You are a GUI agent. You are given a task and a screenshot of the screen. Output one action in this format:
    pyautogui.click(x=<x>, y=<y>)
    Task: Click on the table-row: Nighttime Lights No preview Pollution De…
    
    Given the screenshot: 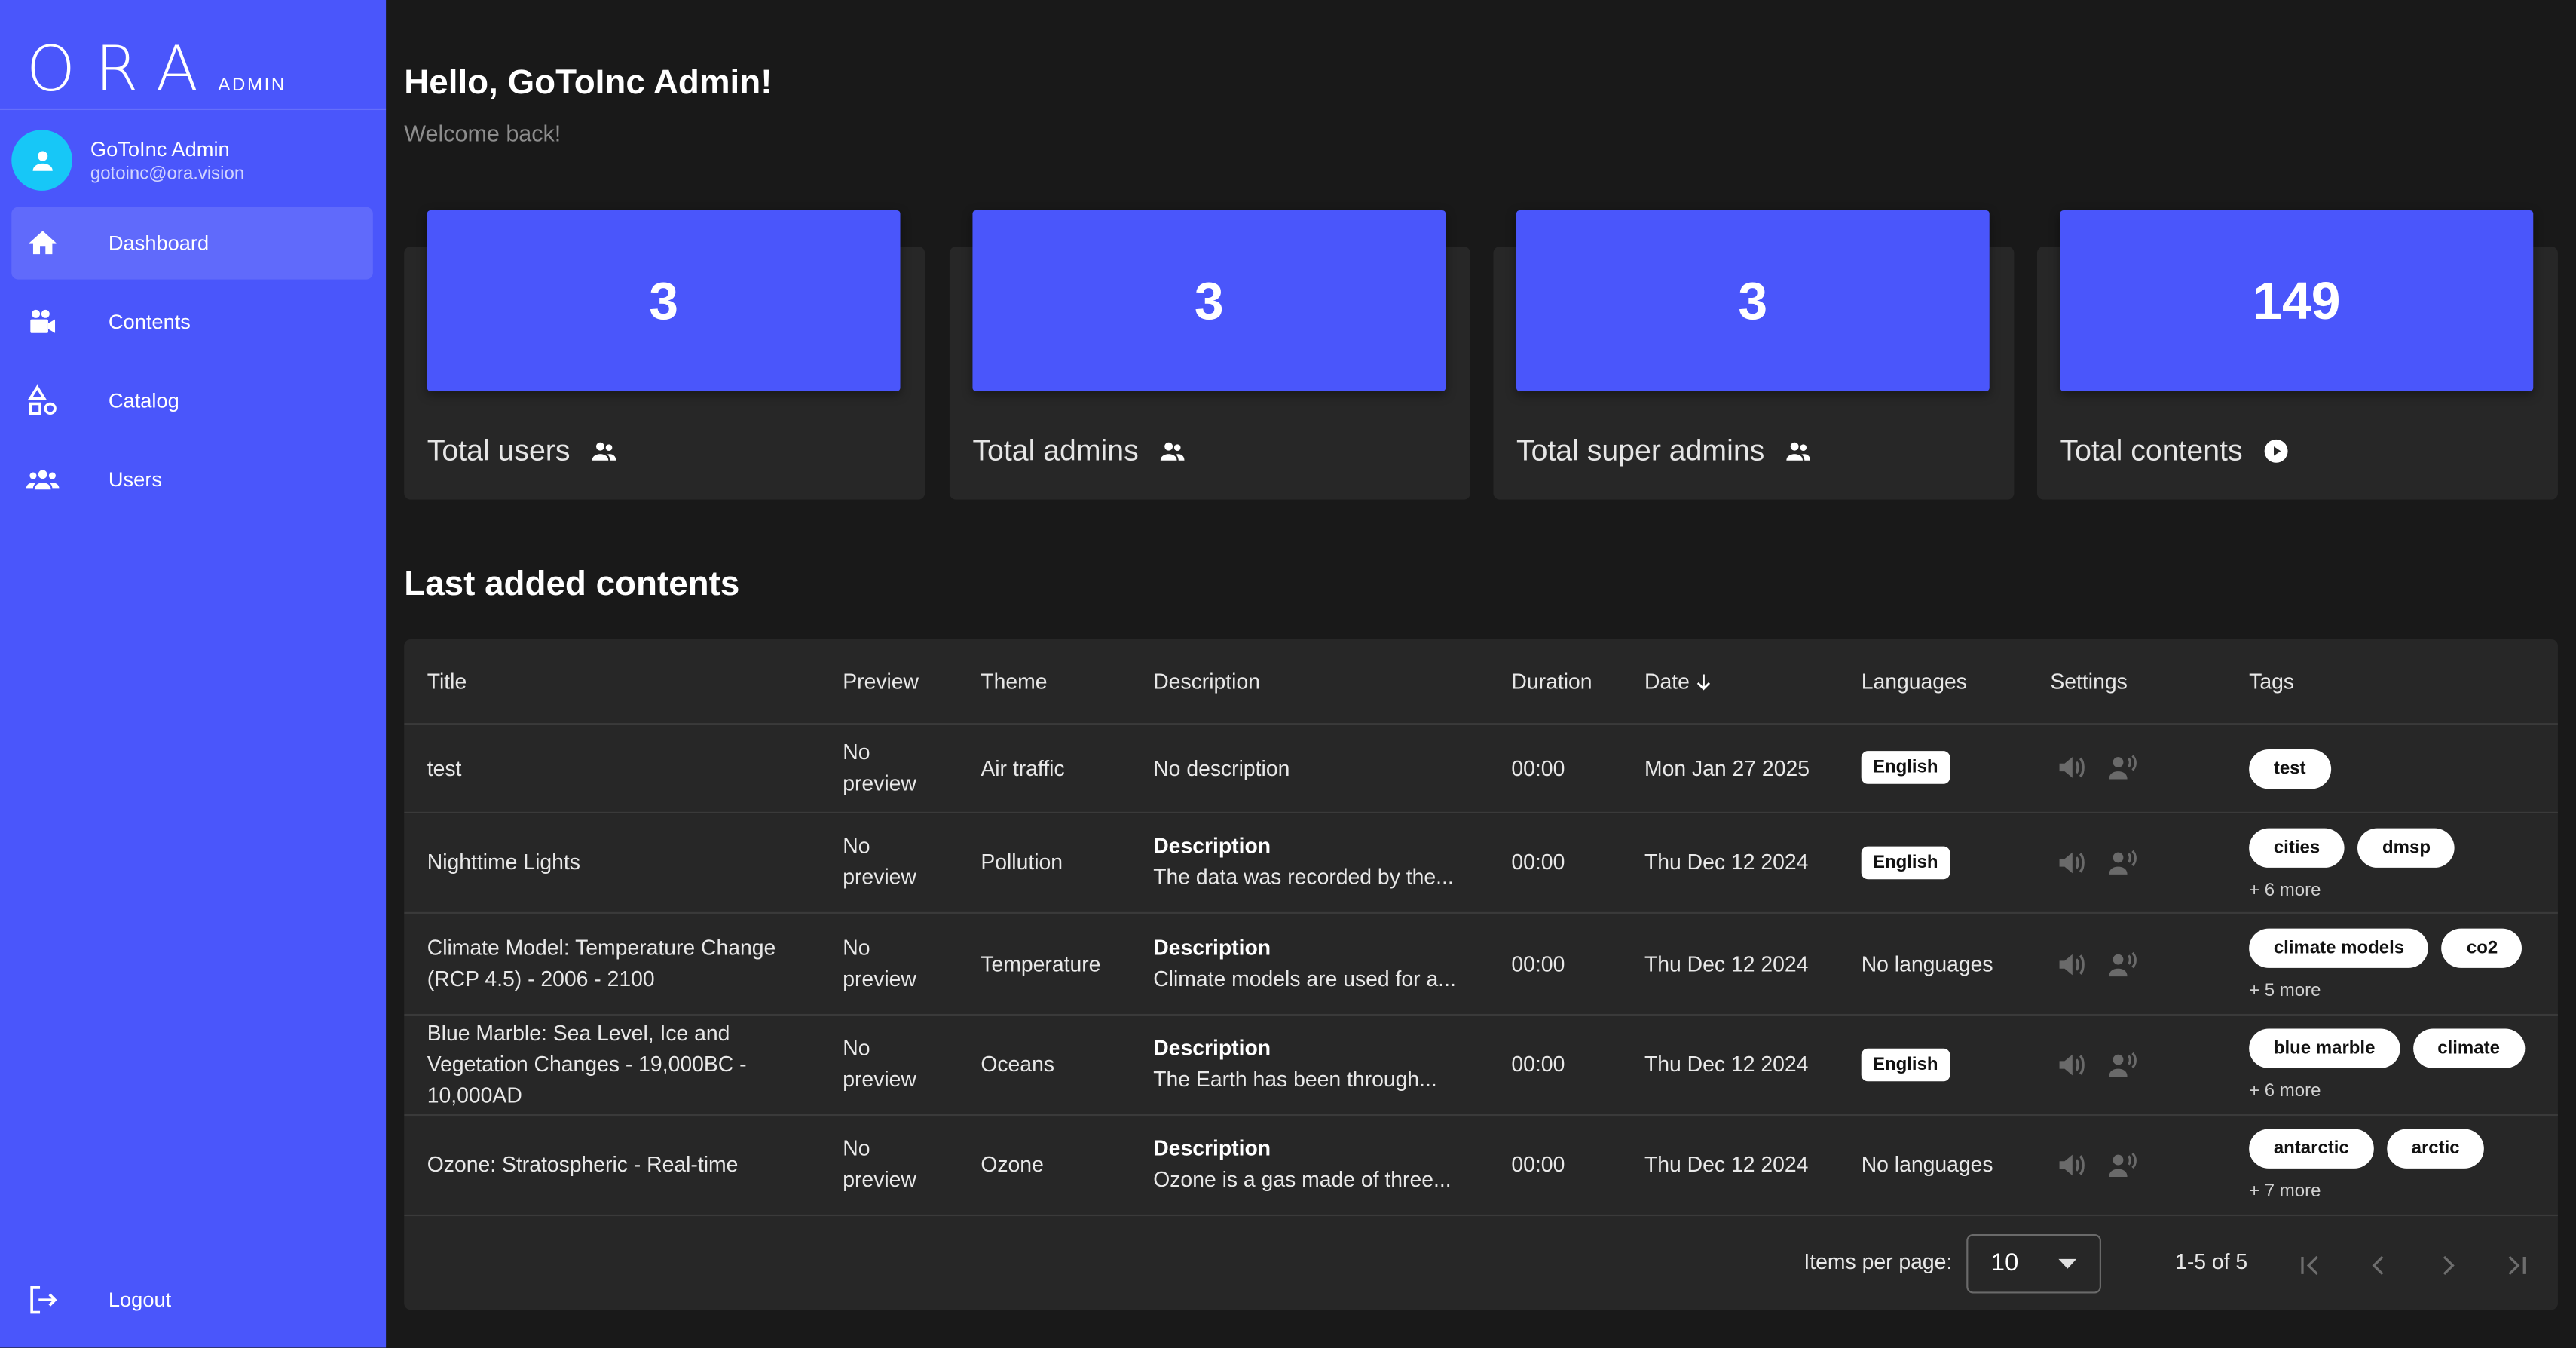 What is the action you would take?
    pyautogui.click(x=1481, y=863)
    